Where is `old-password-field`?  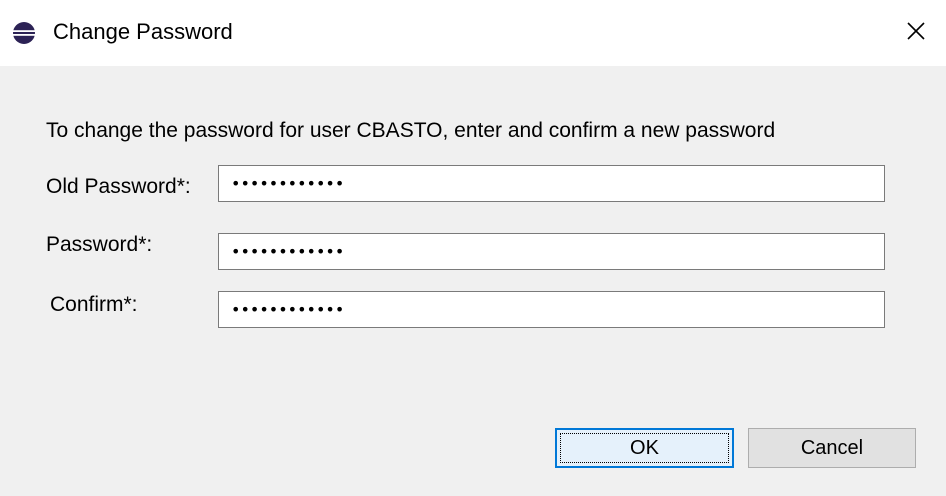
old-password-field is located at coordinates (551, 183).